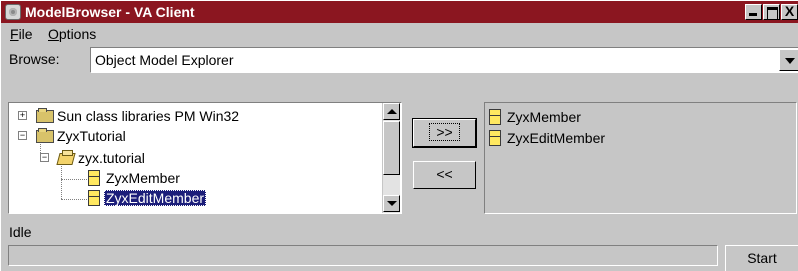  I want to click on remove-from-selection-button: <<, so click(444, 175).